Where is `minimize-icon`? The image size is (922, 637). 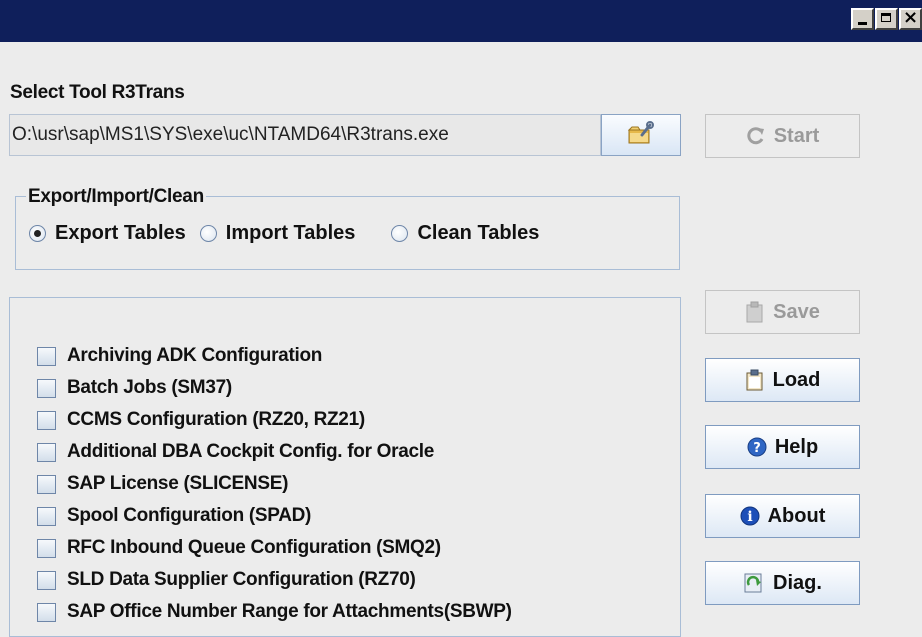 minimize-icon is located at coordinates (862, 19).